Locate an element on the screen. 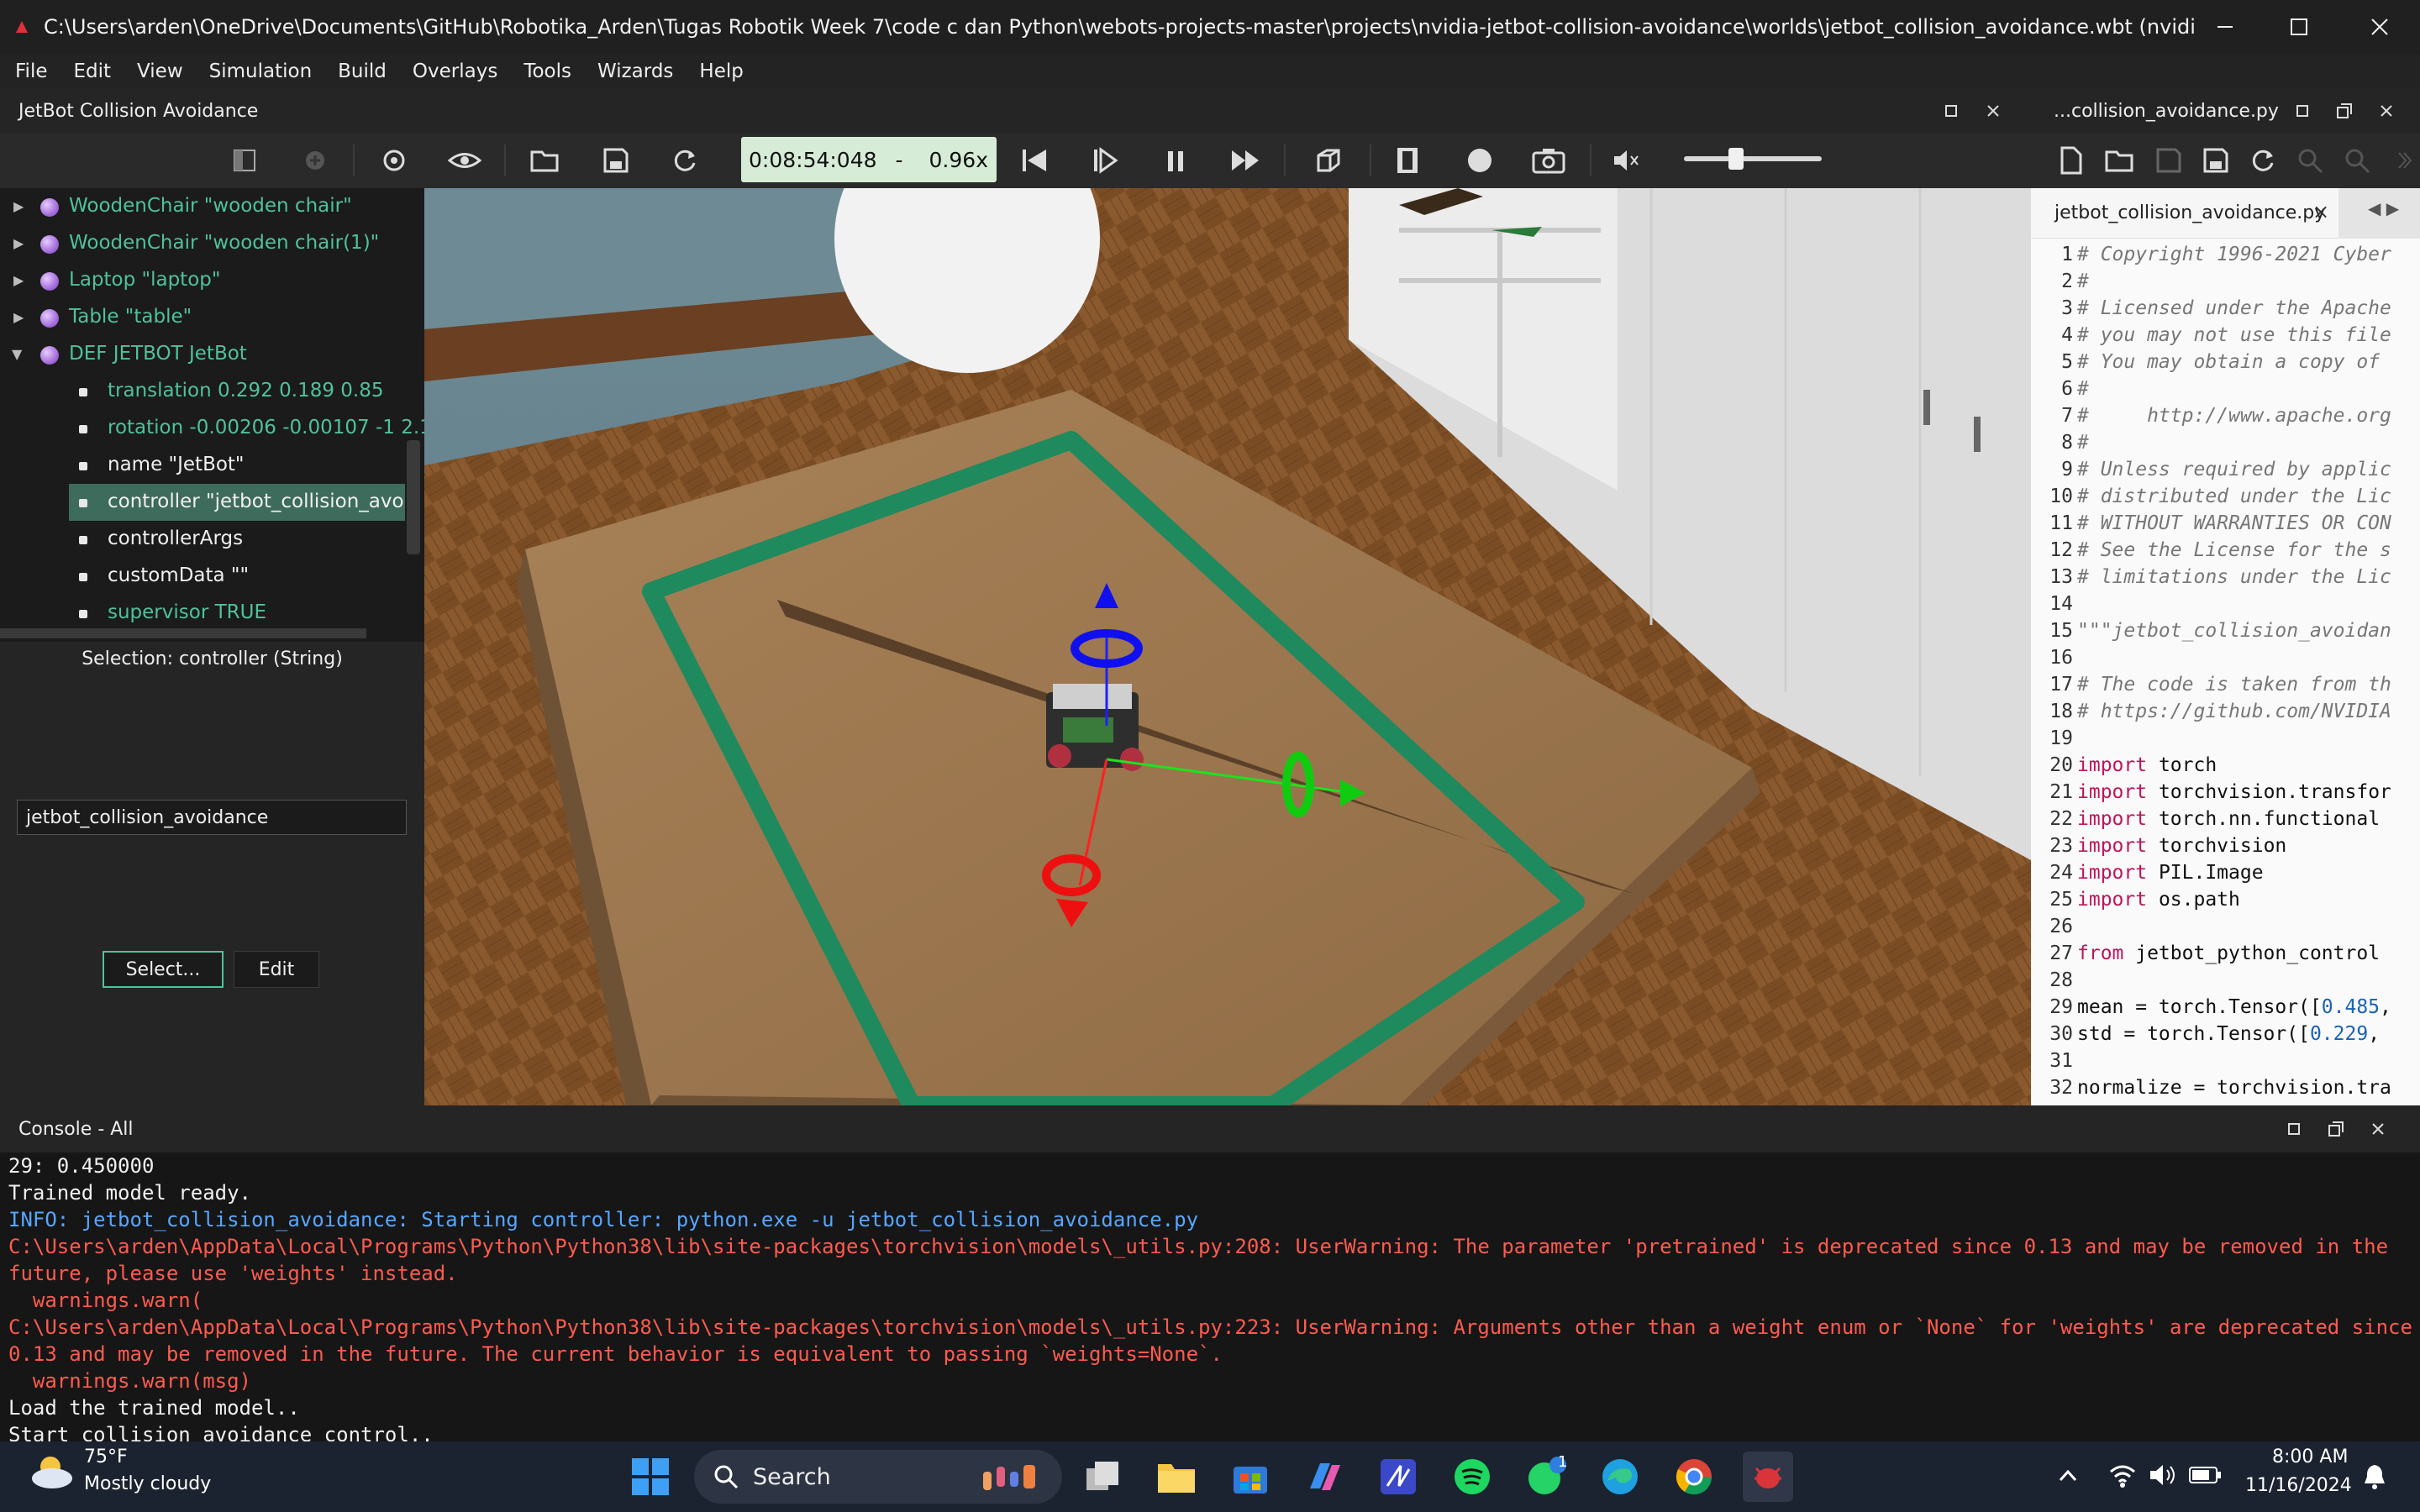 The height and width of the screenshot is (1512, 2420). tree-node-jetbot: DEF JETBOT JetBot is located at coordinates (158, 354).